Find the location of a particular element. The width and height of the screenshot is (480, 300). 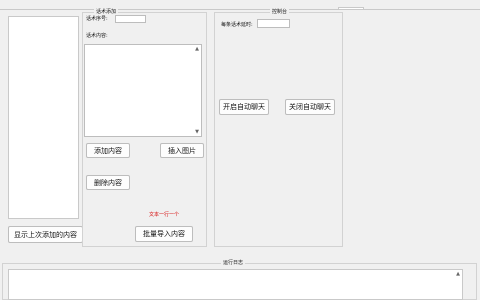

import-hint: 文本一行一个 is located at coordinates (164, 215).